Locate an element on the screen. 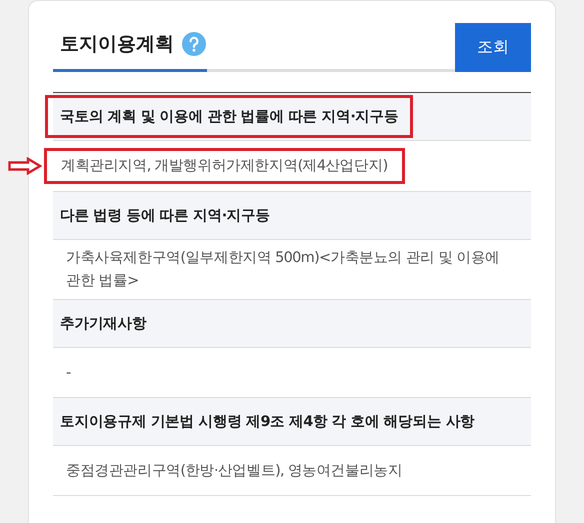 This screenshot has width=584, height=523. section-text: 중점경관관리구역(한방·산업벨트), 영농여건불리농지 is located at coordinates (234, 471).